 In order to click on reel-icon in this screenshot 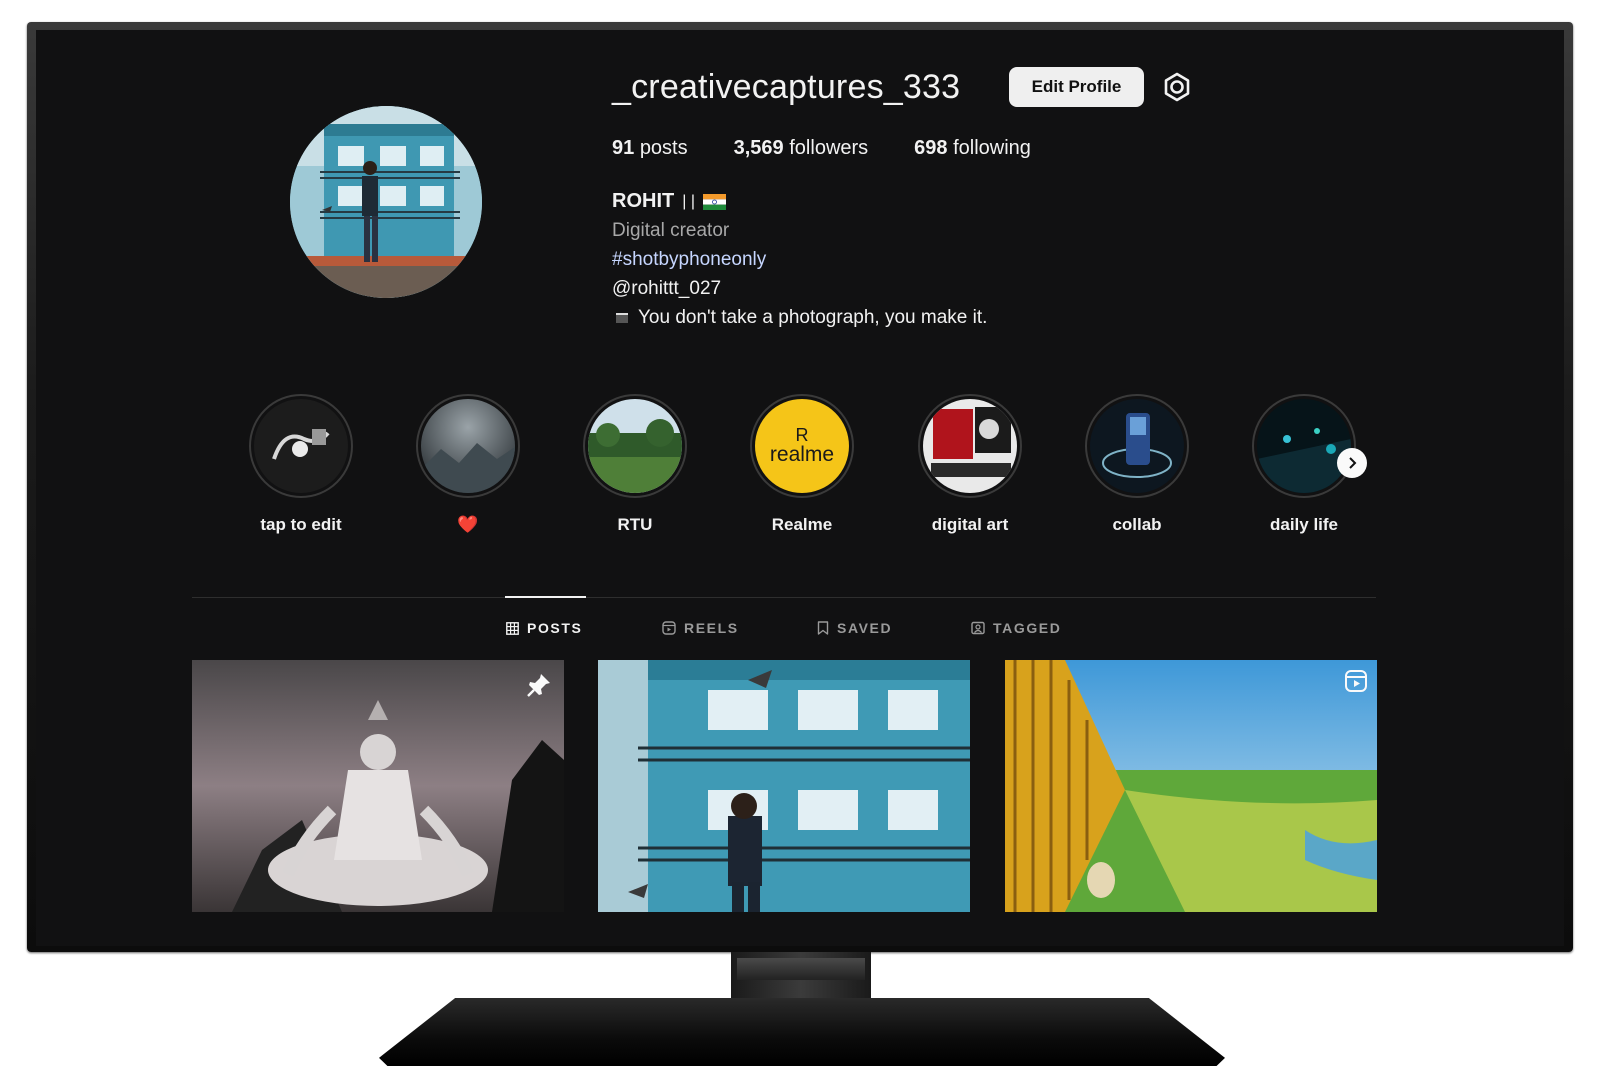, I will do `click(1356, 683)`.